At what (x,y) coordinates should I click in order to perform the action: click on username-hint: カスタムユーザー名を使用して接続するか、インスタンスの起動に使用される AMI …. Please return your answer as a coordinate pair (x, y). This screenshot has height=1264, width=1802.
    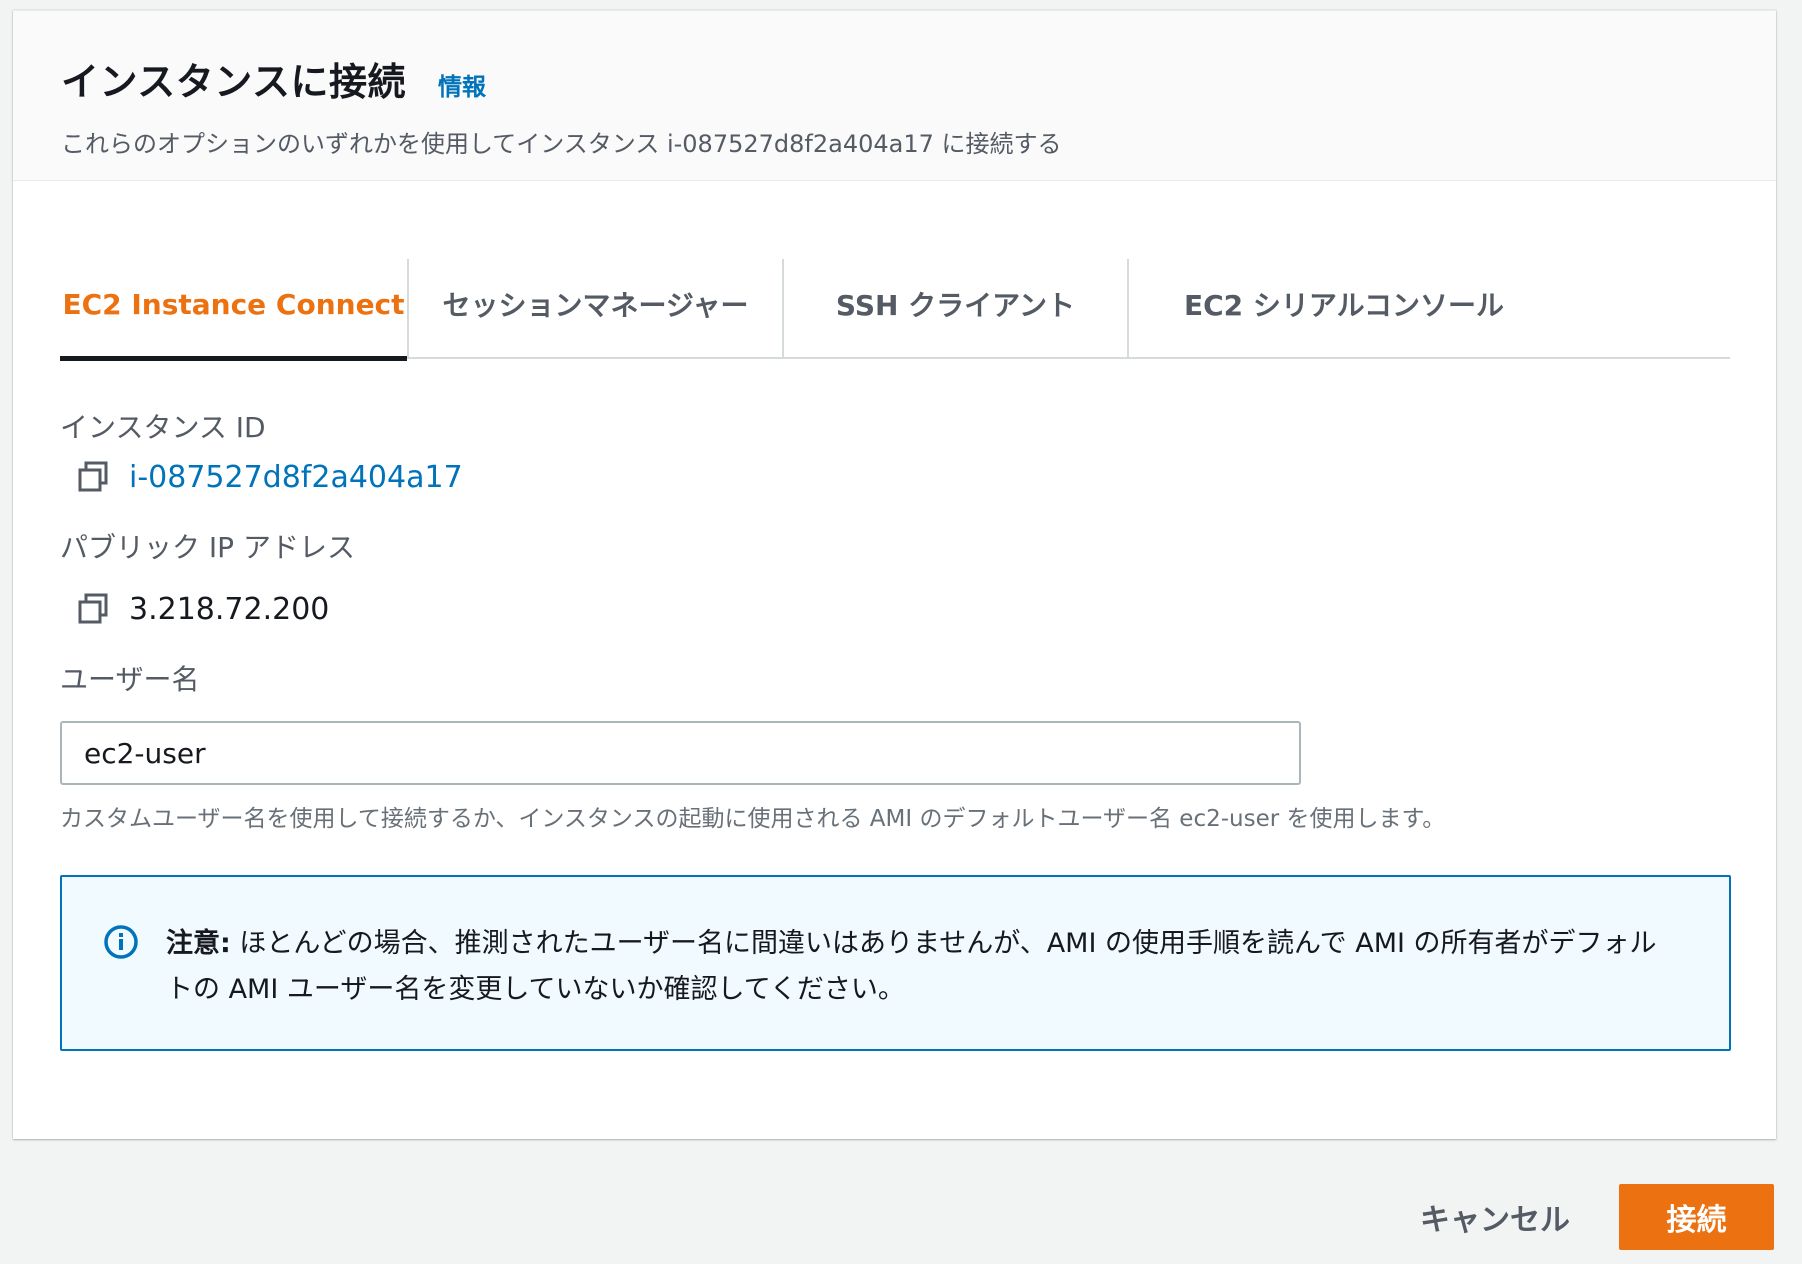
    Looking at the image, I should click on (753, 819).